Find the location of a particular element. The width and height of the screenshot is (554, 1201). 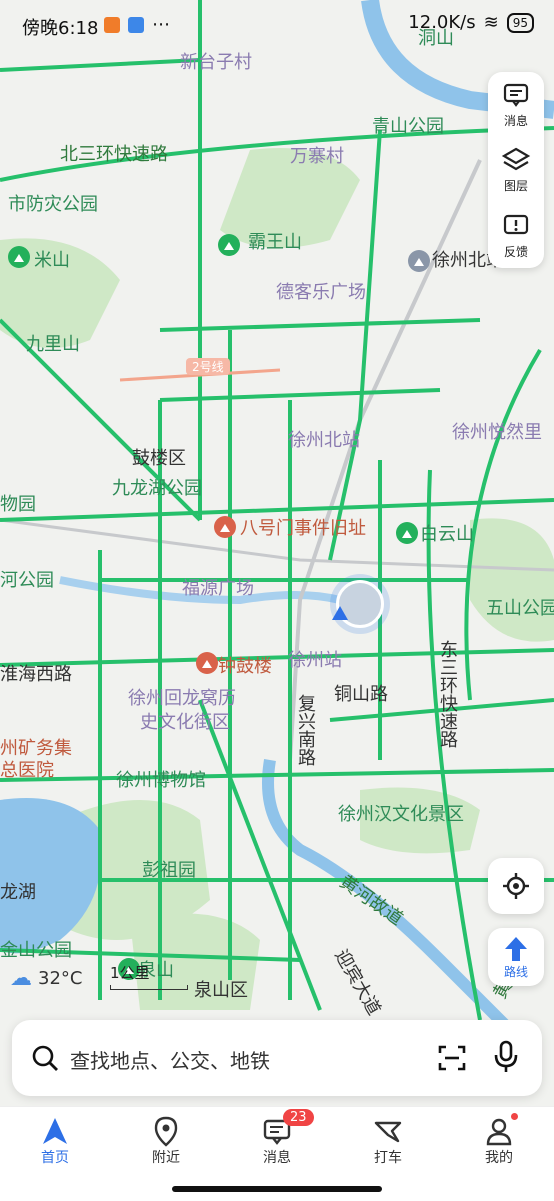

more-icon: ⋯ is located at coordinates (161, 24).